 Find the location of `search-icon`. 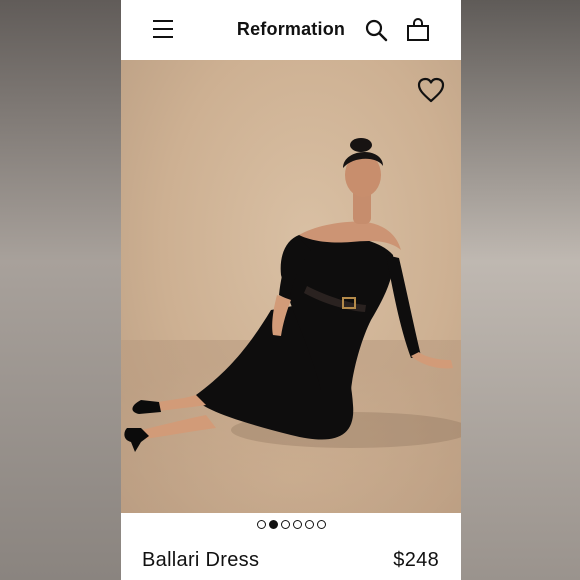

search-icon is located at coordinates (376, 30).